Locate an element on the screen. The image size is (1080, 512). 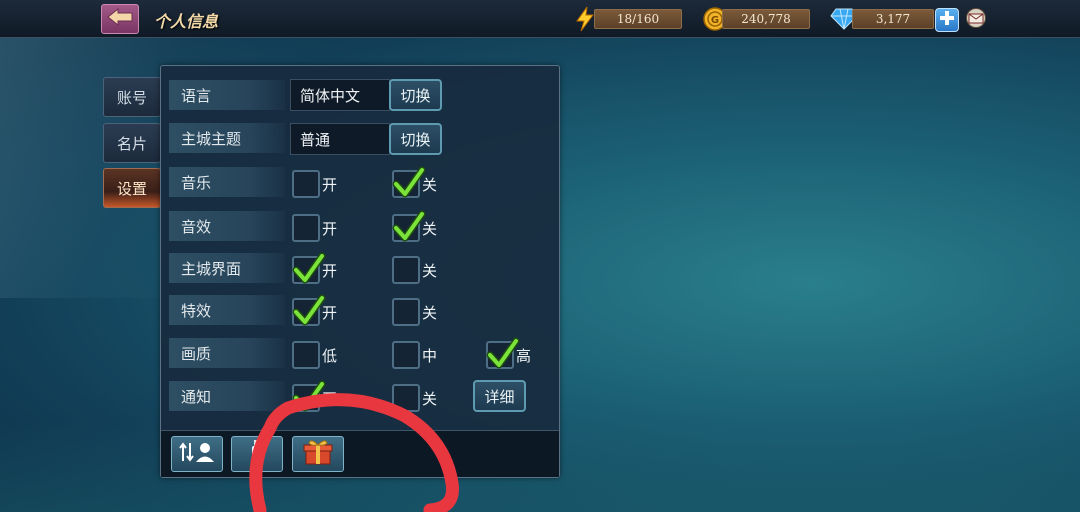
bottle-button is located at coordinates (257, 454).